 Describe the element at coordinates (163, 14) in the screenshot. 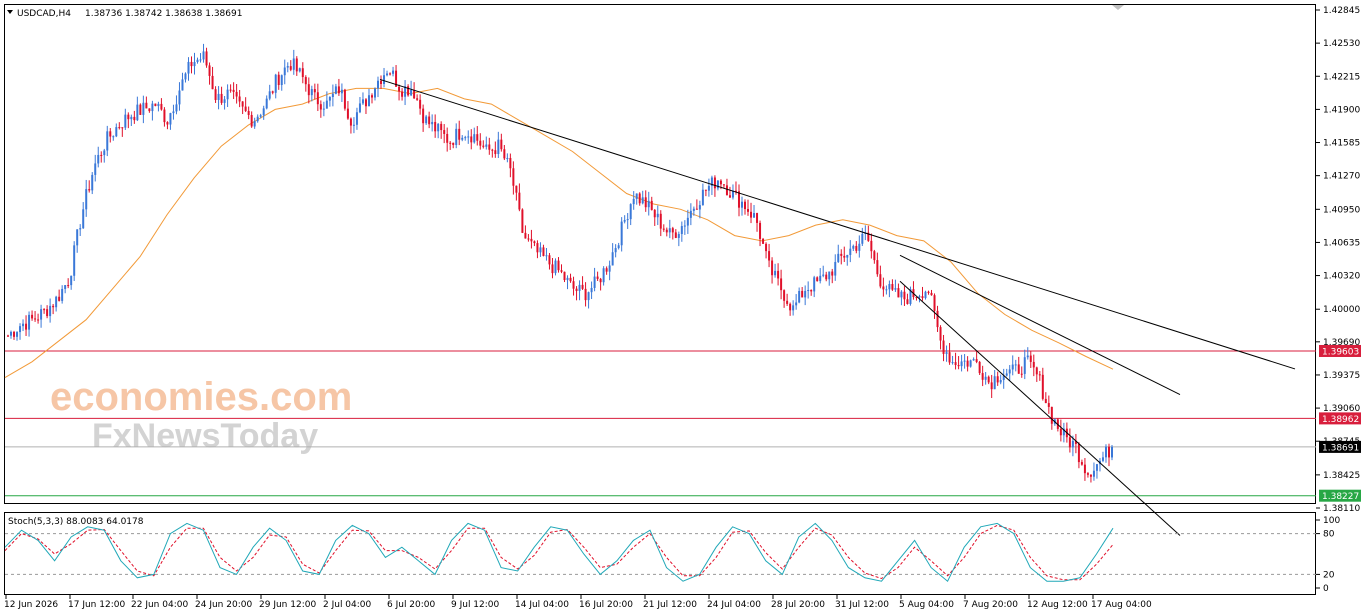

I see `ohlc-label: 1.38736 1.38742 1.38638 1.38691` at that location.